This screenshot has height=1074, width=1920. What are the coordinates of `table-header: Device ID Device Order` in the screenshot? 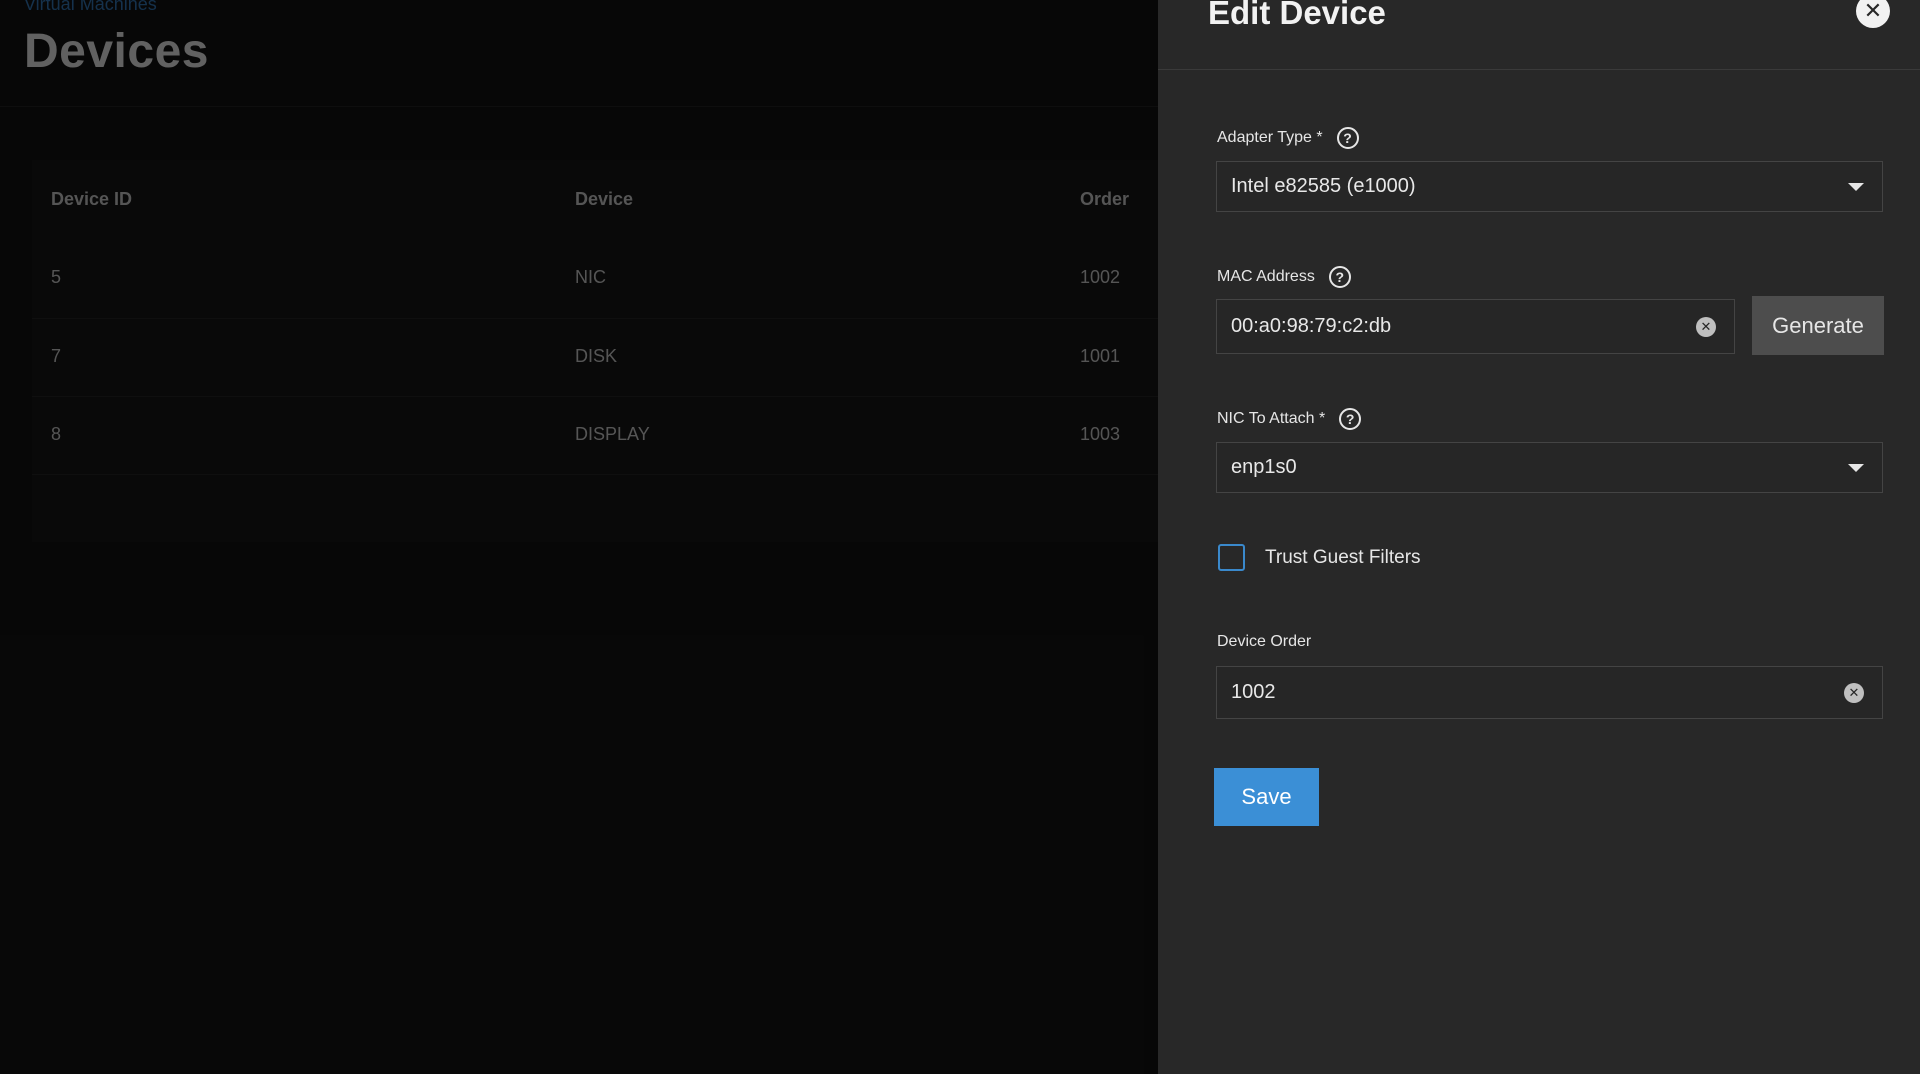 It's located at (595, 199).